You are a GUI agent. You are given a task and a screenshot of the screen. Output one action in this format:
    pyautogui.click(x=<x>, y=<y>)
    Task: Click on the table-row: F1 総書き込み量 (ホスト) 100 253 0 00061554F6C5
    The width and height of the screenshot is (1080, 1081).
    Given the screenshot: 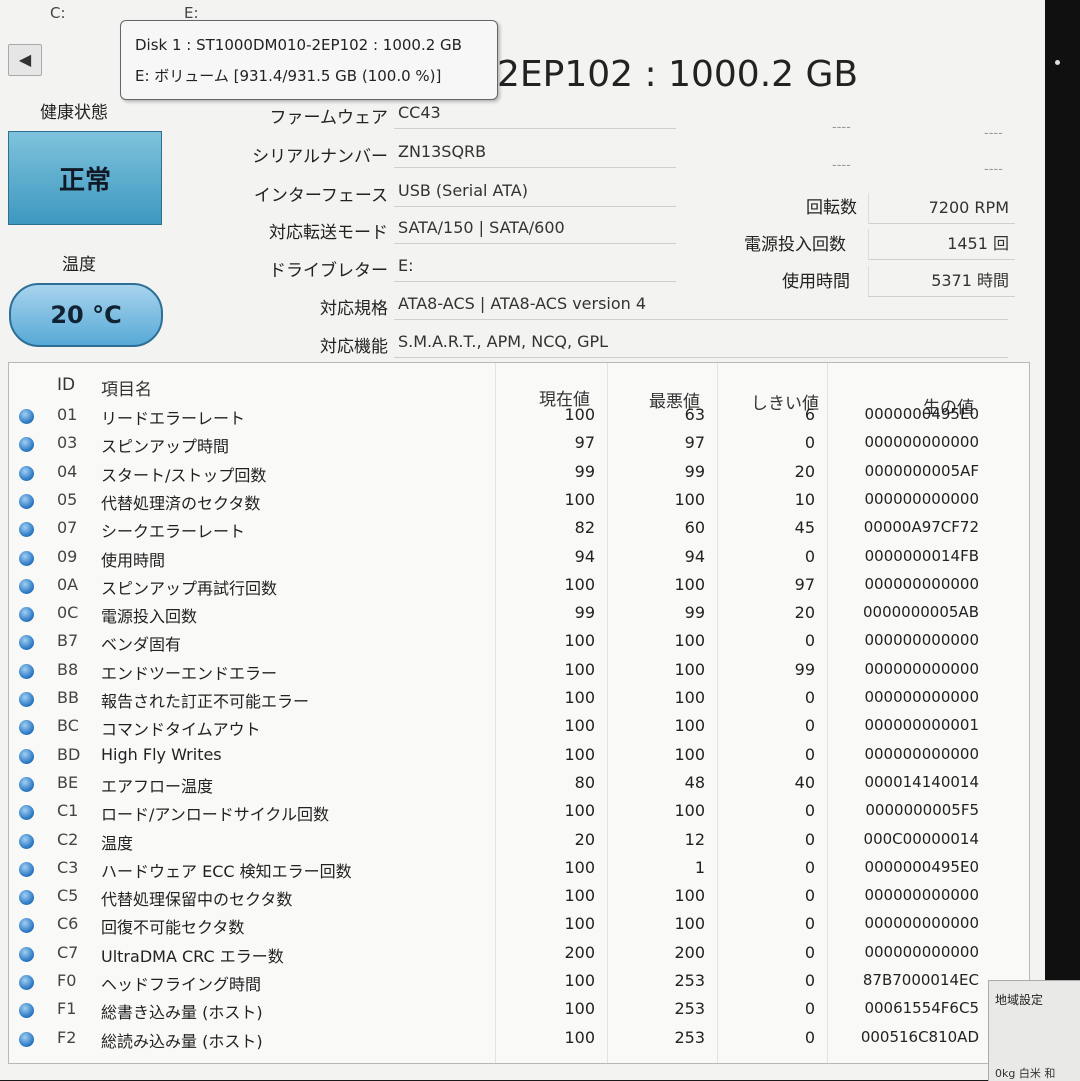 What is the action you would take?
    pyautogui.click(x=519, y=1011)
    